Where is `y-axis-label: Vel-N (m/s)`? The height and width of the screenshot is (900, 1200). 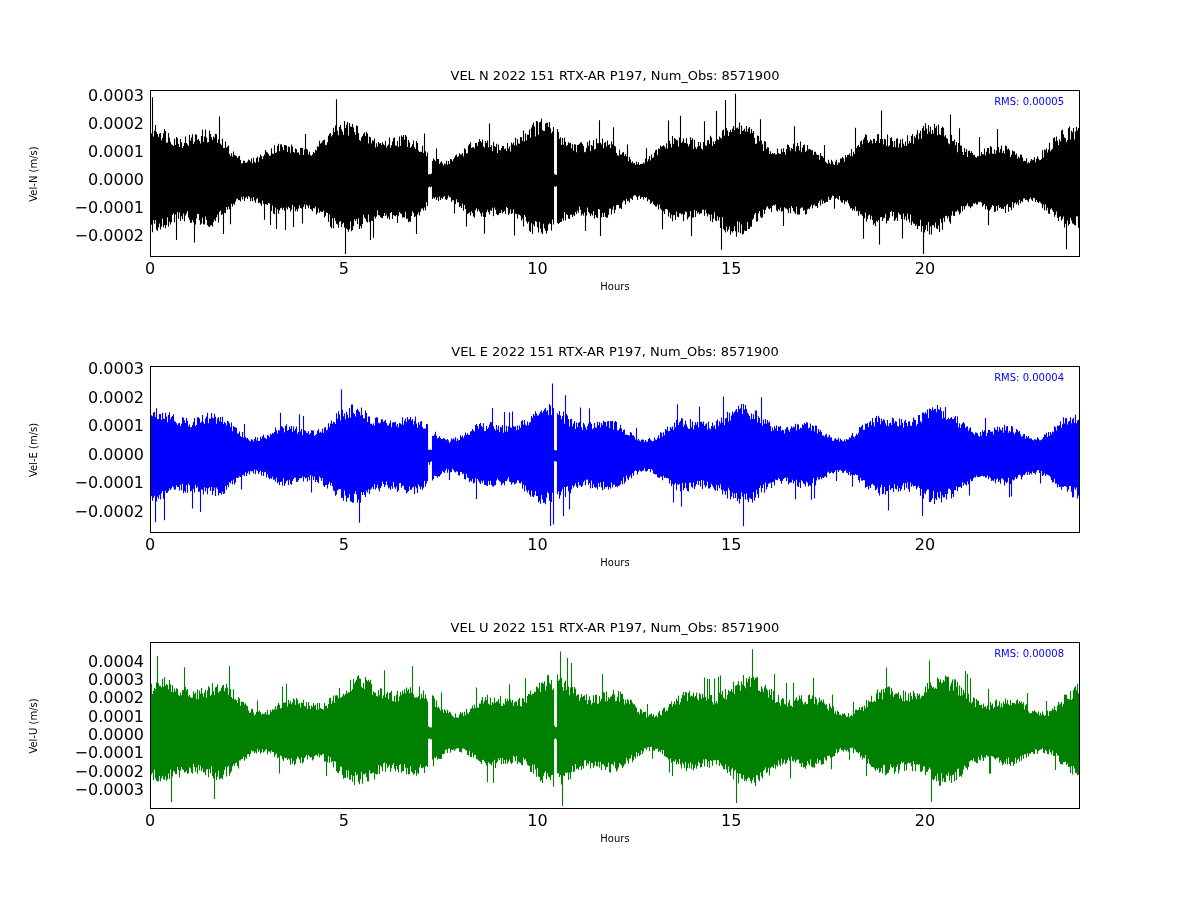
y-axis-label: Vel-N (m/s) is located at coordinates (33, 173).